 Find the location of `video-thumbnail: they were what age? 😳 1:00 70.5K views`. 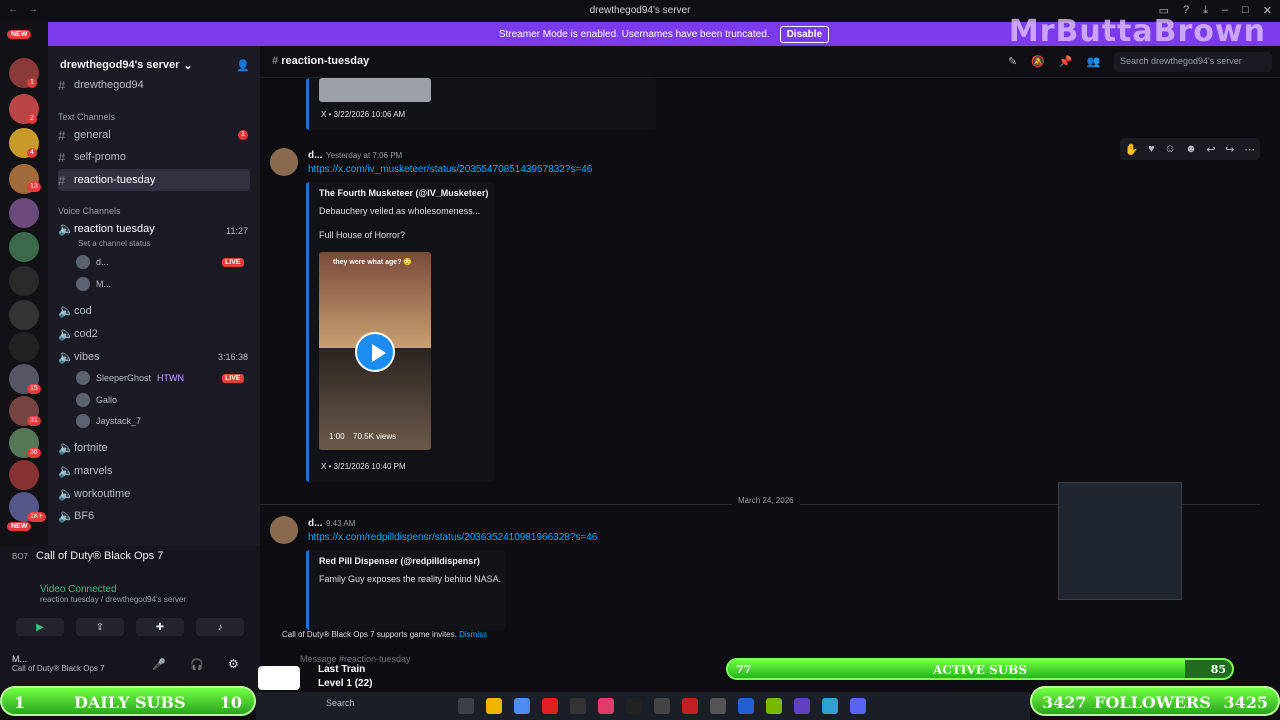

video-thumbnail: they were what age? 😳 1:00 70.5K views is located at coordinates (375, 351).